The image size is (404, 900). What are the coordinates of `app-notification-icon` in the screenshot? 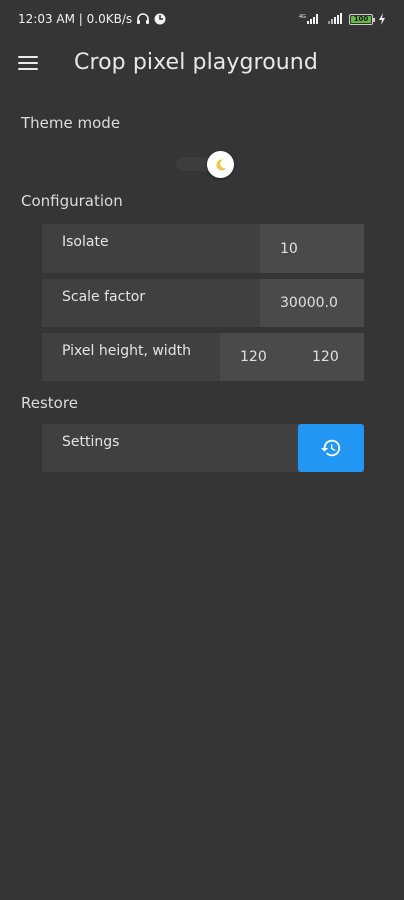 It's located at (160, 19).